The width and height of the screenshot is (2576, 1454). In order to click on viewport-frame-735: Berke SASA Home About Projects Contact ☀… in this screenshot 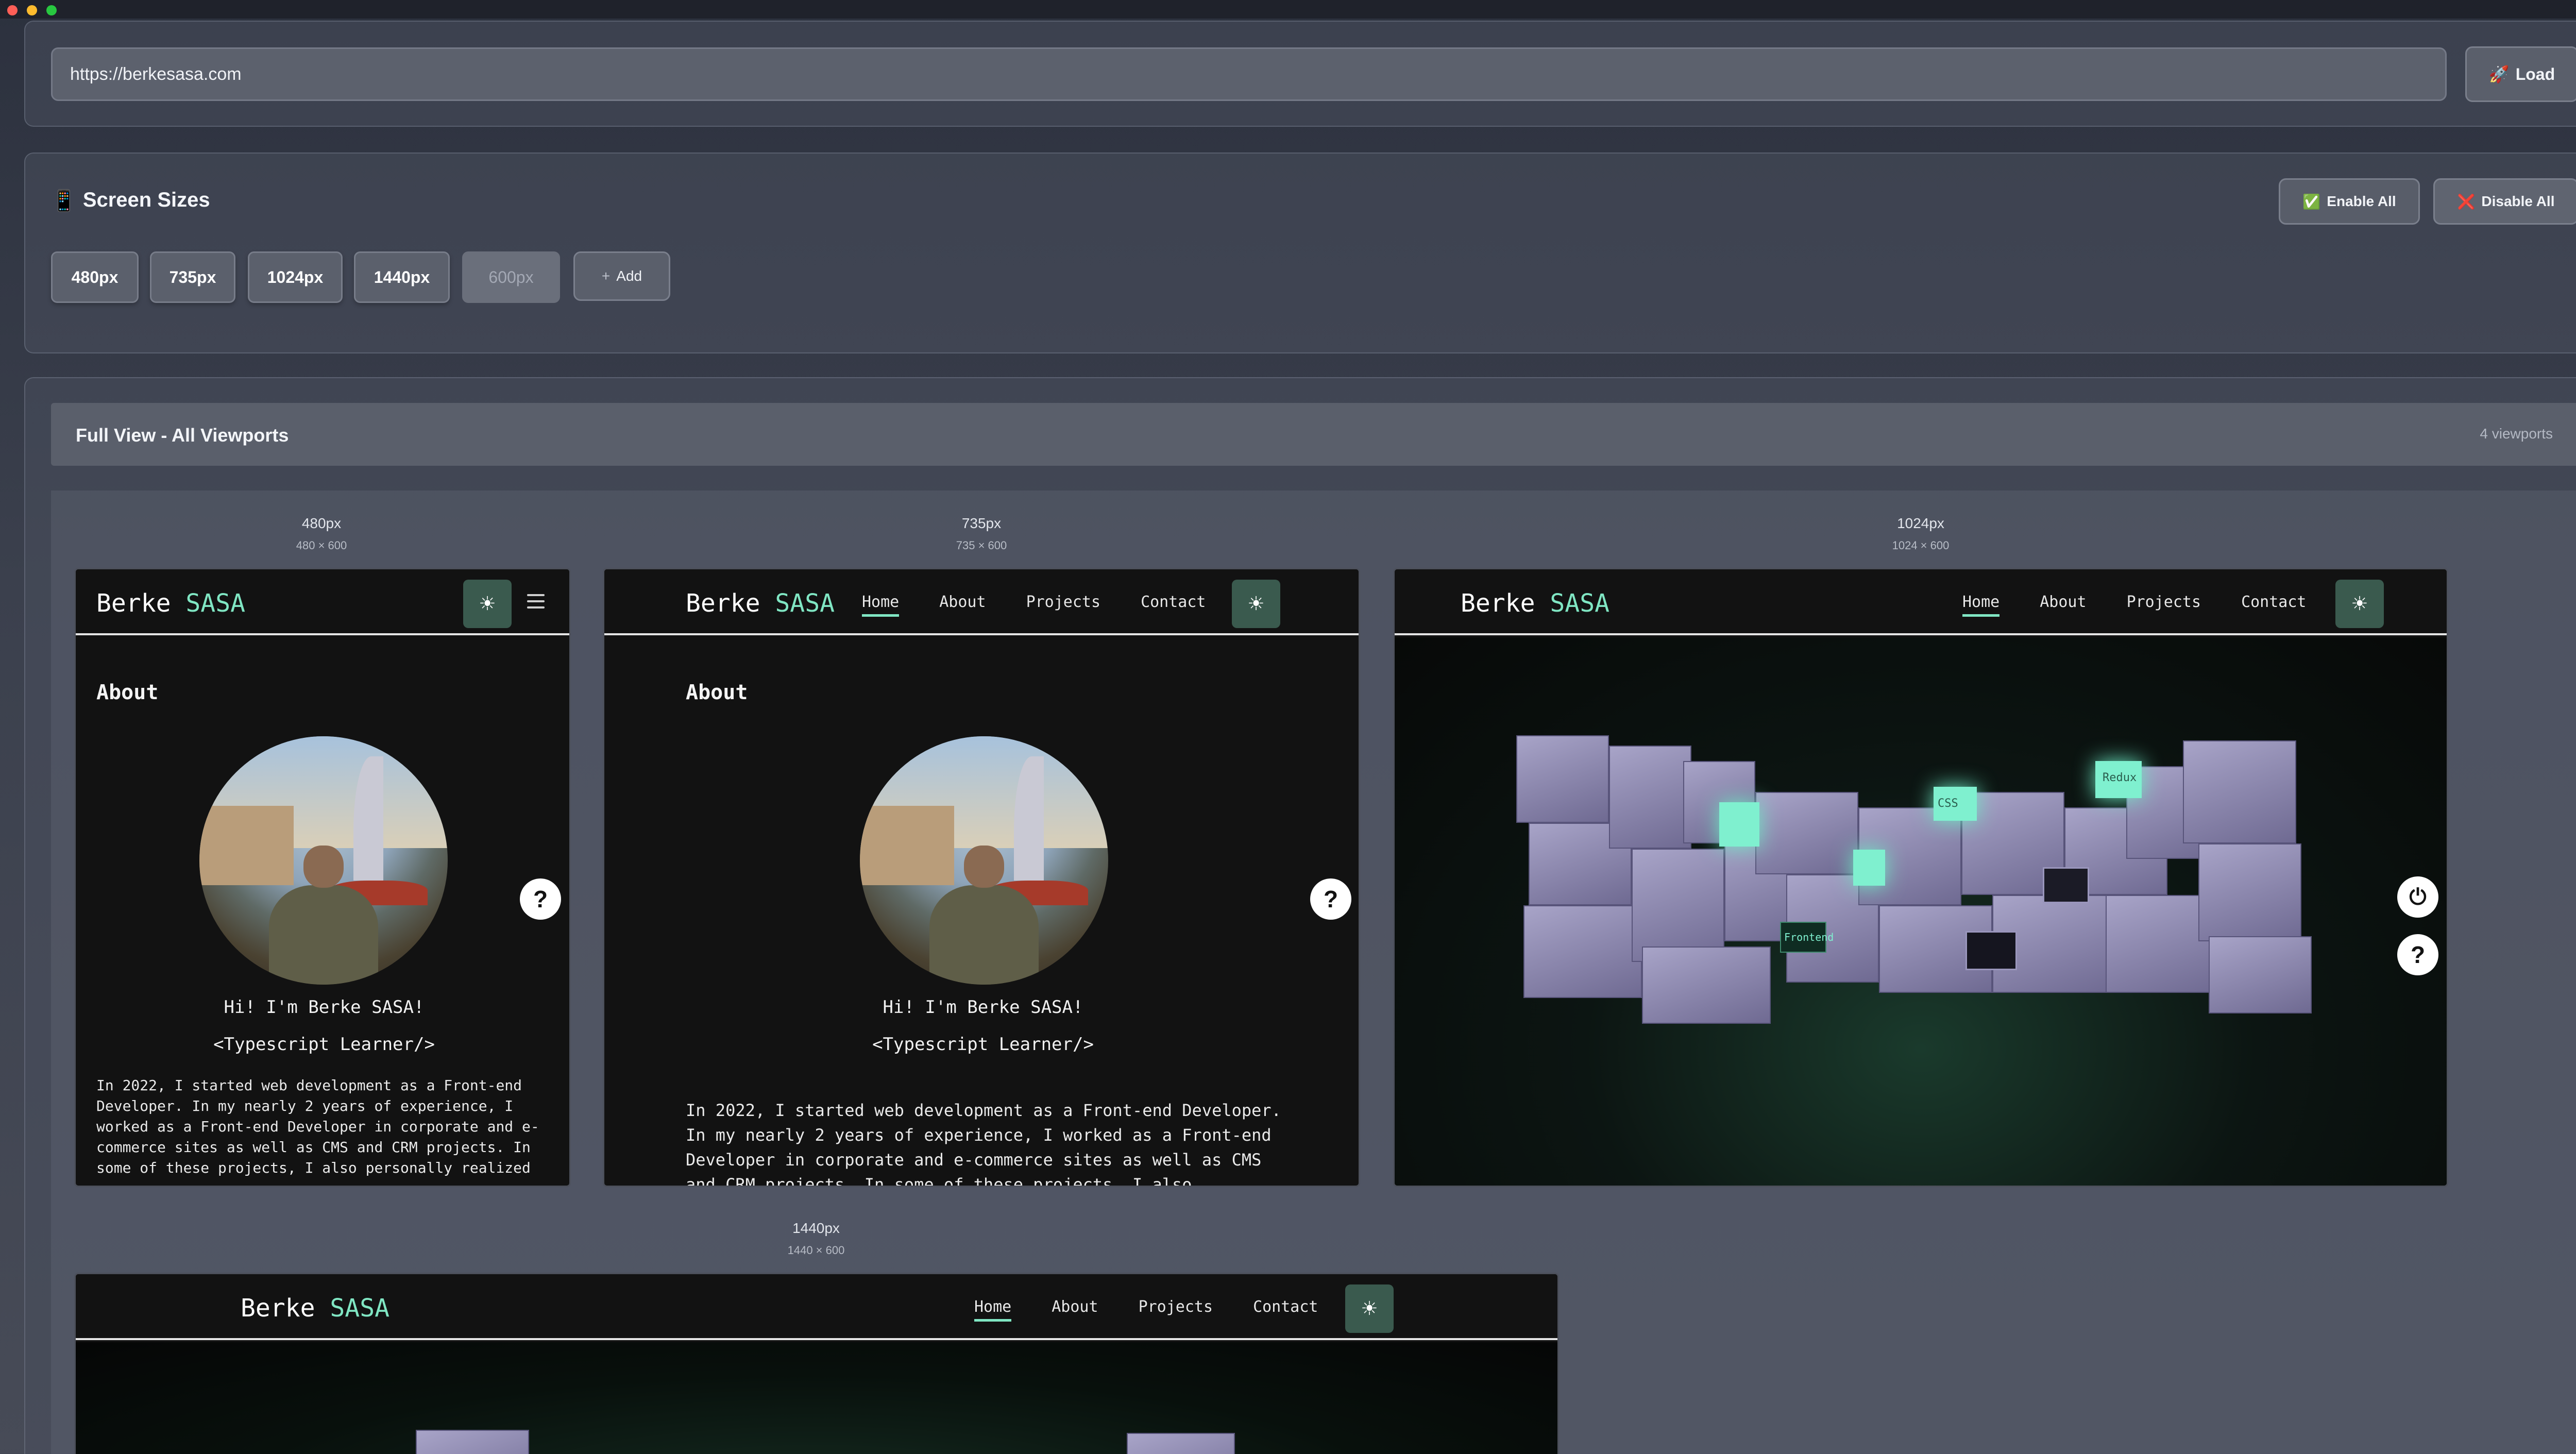, I will do `click(981, 877)`.